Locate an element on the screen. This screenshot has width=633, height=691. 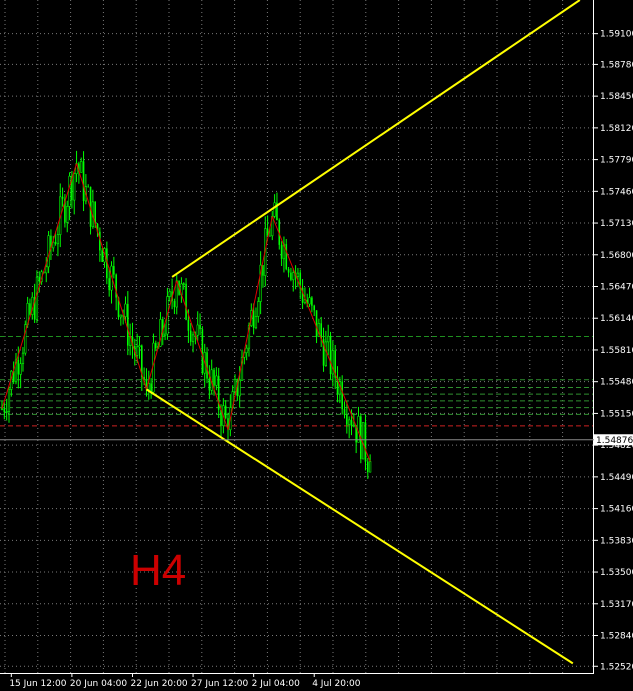
current-price-label: 1.54876 is located at coordinates (614, 441).